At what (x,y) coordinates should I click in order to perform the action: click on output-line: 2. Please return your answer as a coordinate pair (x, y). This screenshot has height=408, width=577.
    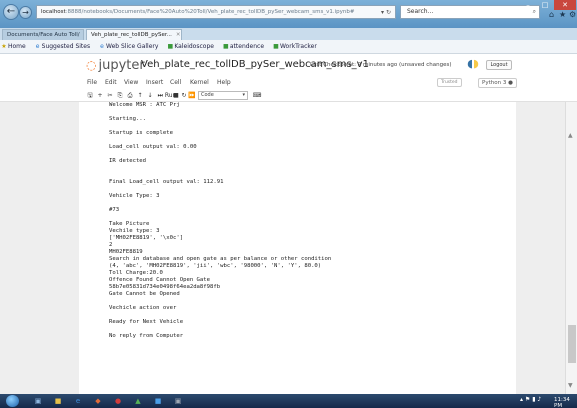
    Looking at the image, I should click on (111, 245).